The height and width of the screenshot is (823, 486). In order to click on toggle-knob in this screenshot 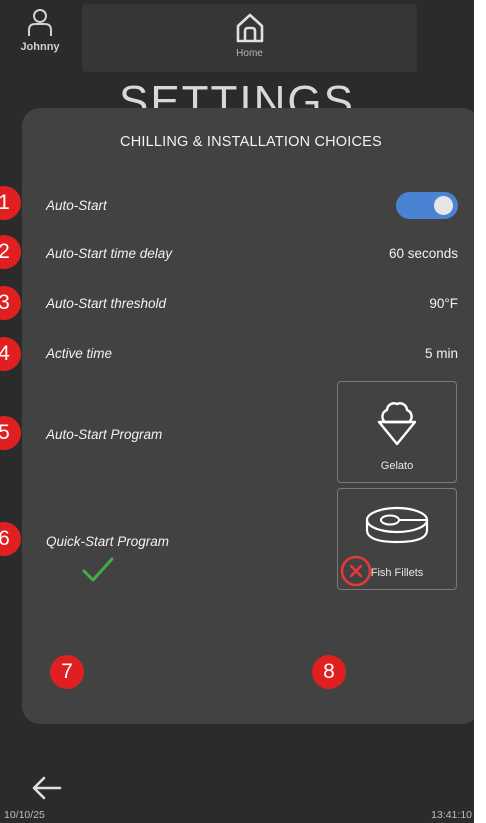, I will do `click(443, 205)`.